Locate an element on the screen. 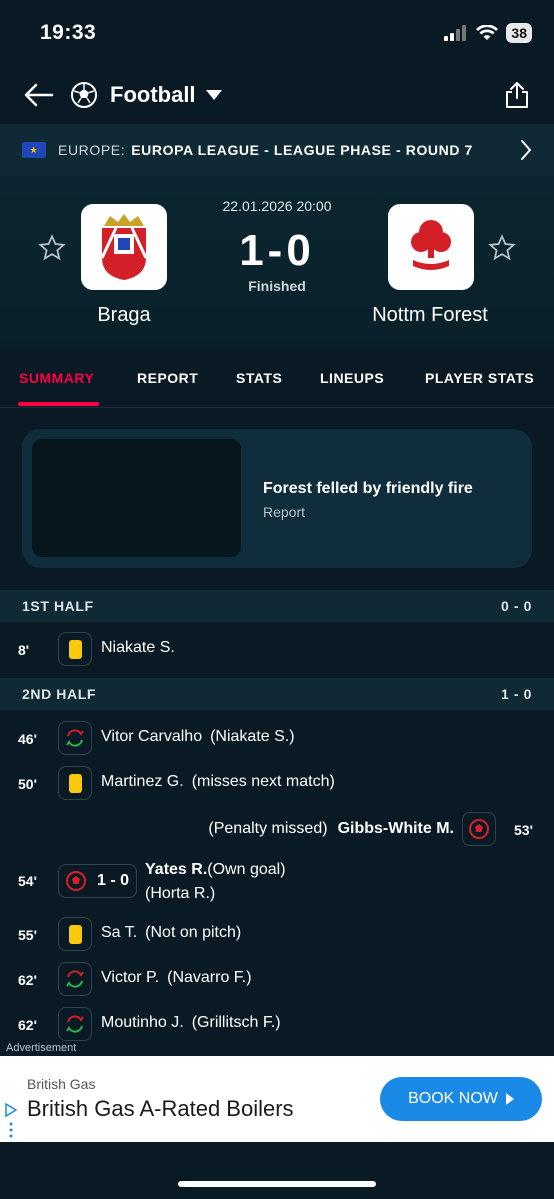 The height and width of the screenshot is (1199, 554). goal-ball-icon is located at coordinates (76, 881).